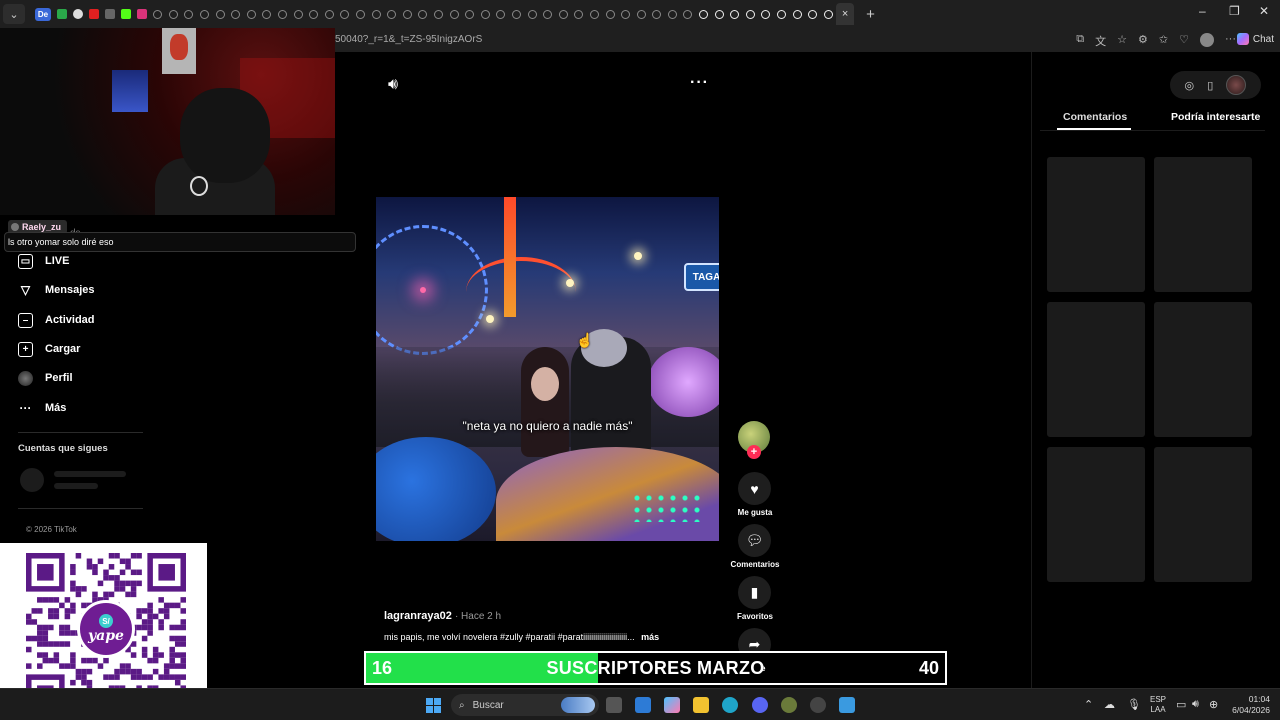  I want to click on comments-button: 💬︎, so click(754, 540).